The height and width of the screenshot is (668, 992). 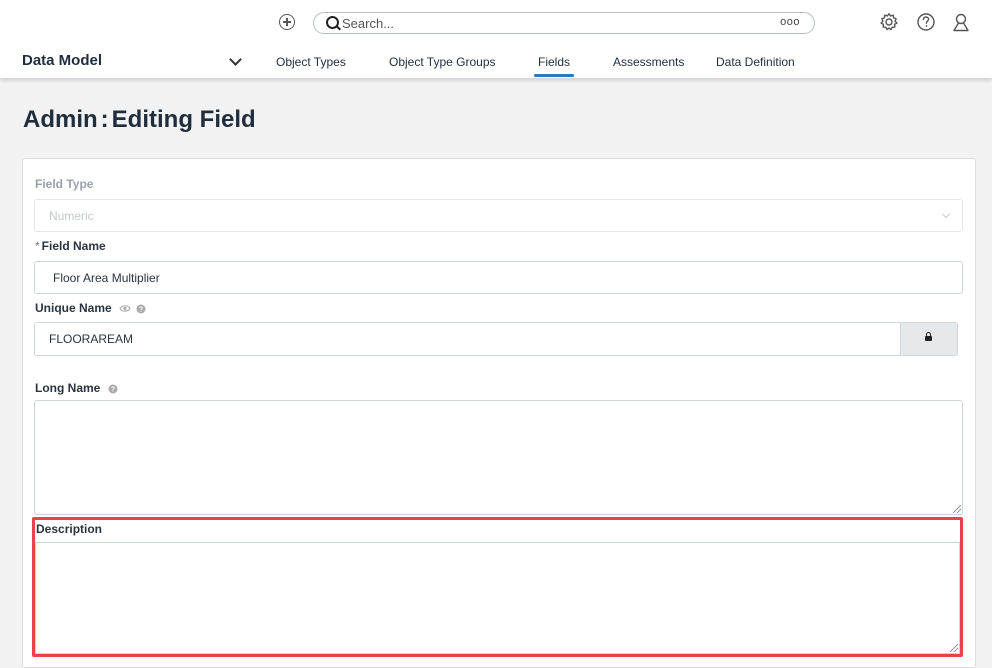 What do you see at coordinates (552, 23) in the screenshot?
I see `search-input` at bounding box center [552, 23].